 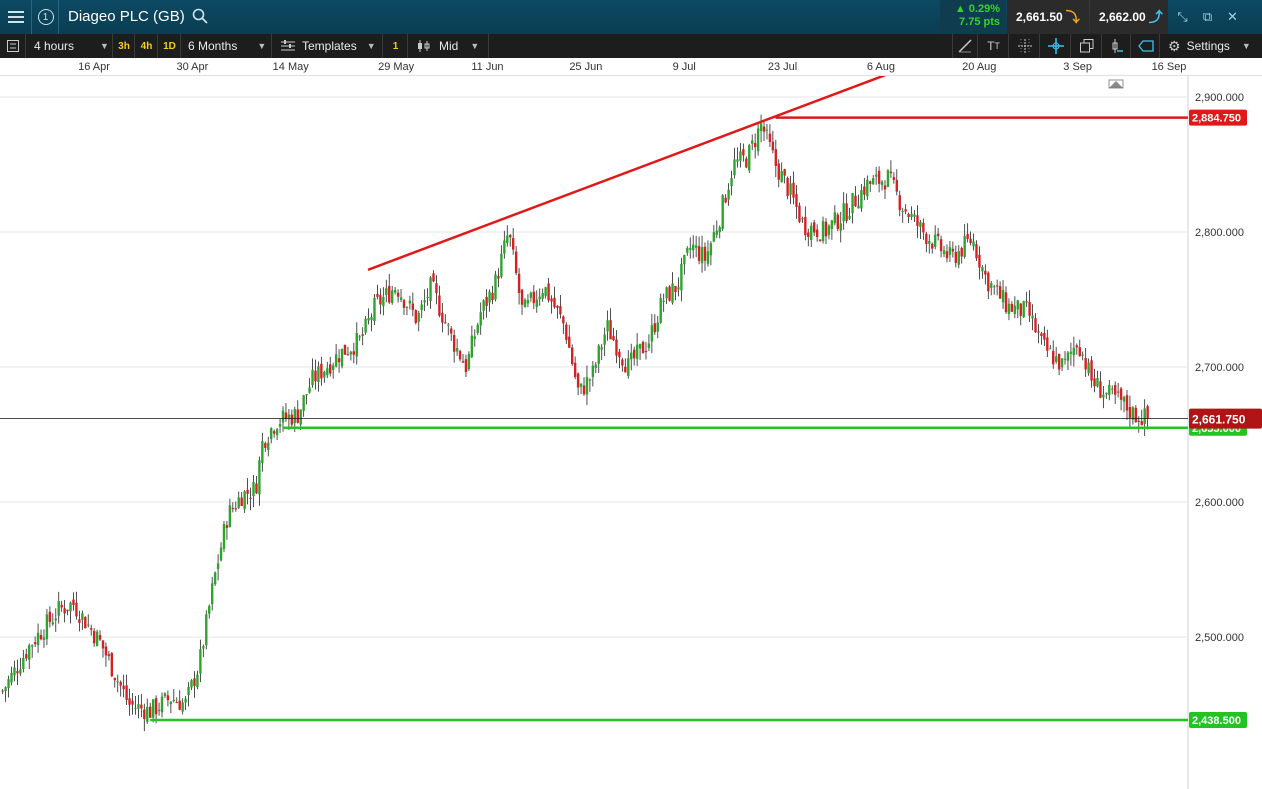 What do you see at coordinates (200, 16) in the screenshot?
I see `search-icon` at bounding box center [200, 16].